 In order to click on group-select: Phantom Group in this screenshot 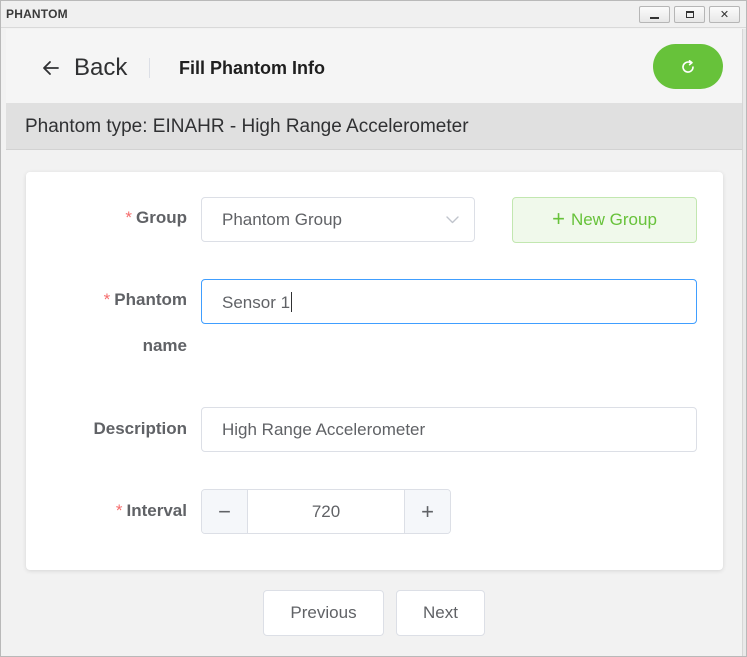, I will do `click(338, 219)`.